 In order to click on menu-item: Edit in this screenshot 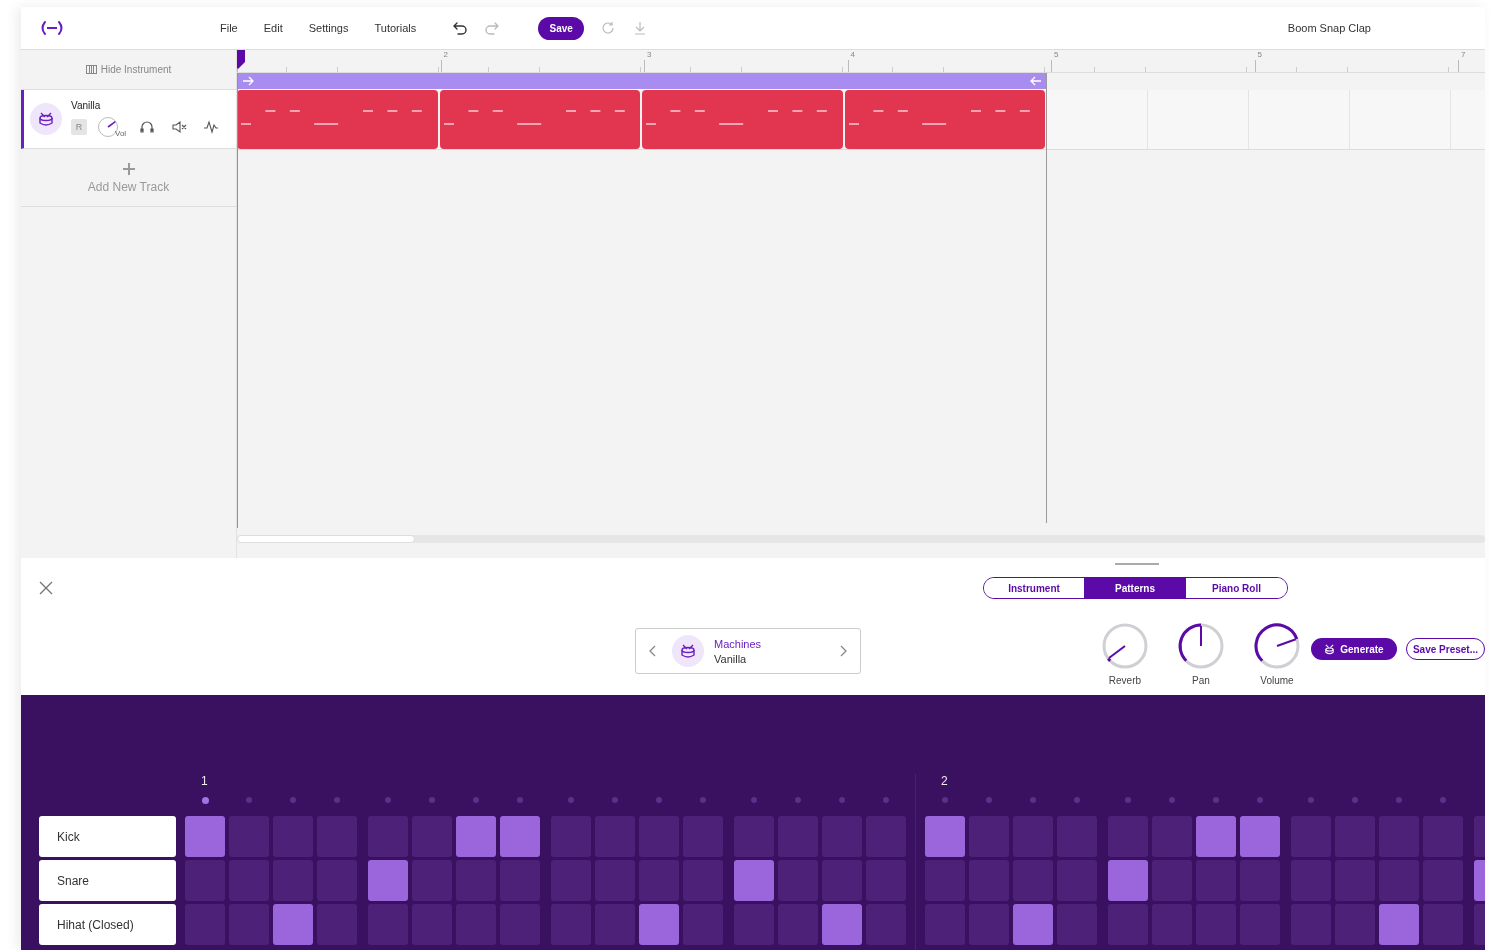, I will do `click(273, 28)`.